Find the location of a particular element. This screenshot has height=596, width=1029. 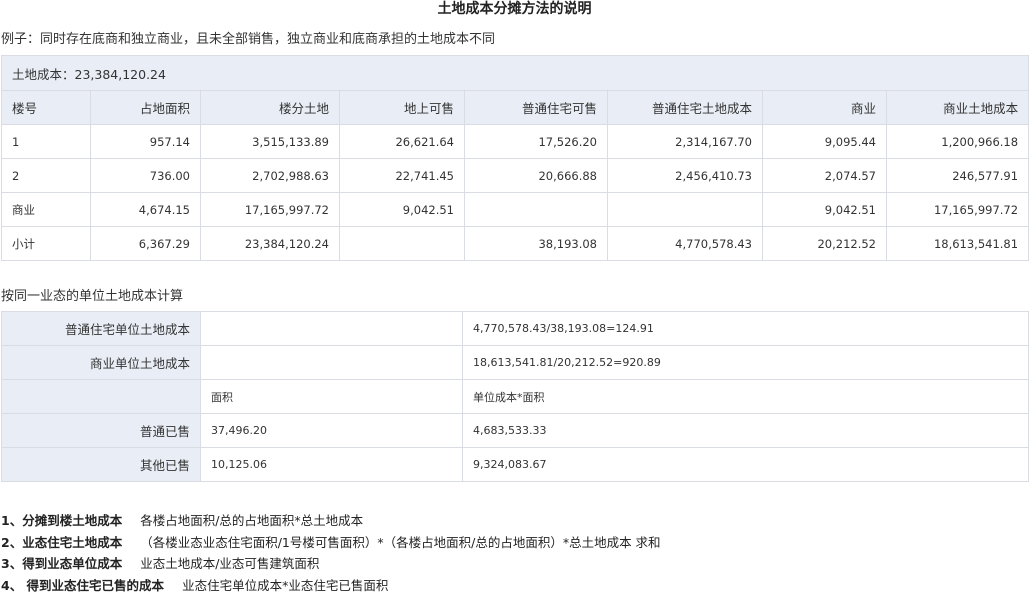

table-cell: 4,770,578.43/38,193.08=124.91 is located at coordinates (746, 329).